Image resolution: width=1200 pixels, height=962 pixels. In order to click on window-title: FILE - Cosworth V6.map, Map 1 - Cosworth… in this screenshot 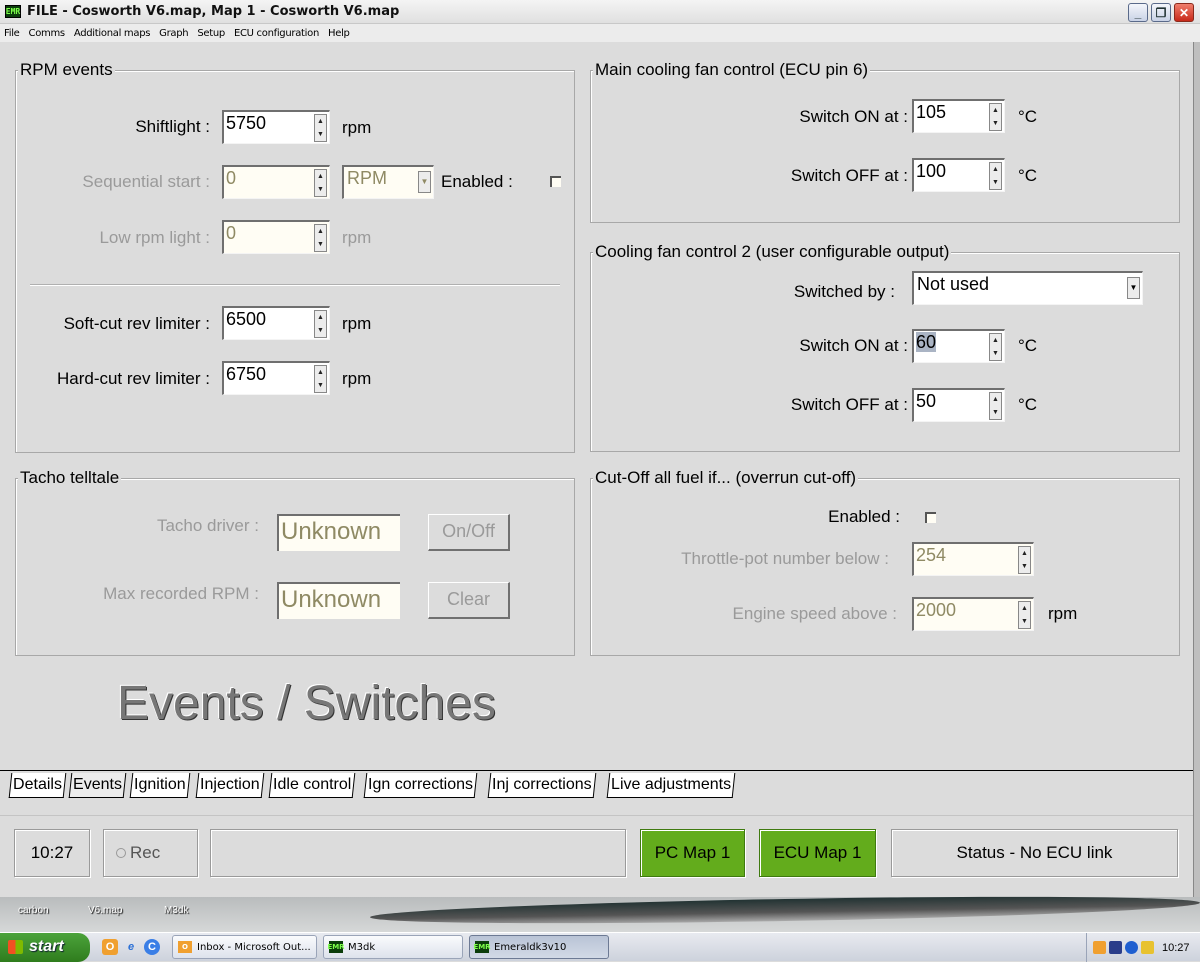, I will do `click(213, 11)`.